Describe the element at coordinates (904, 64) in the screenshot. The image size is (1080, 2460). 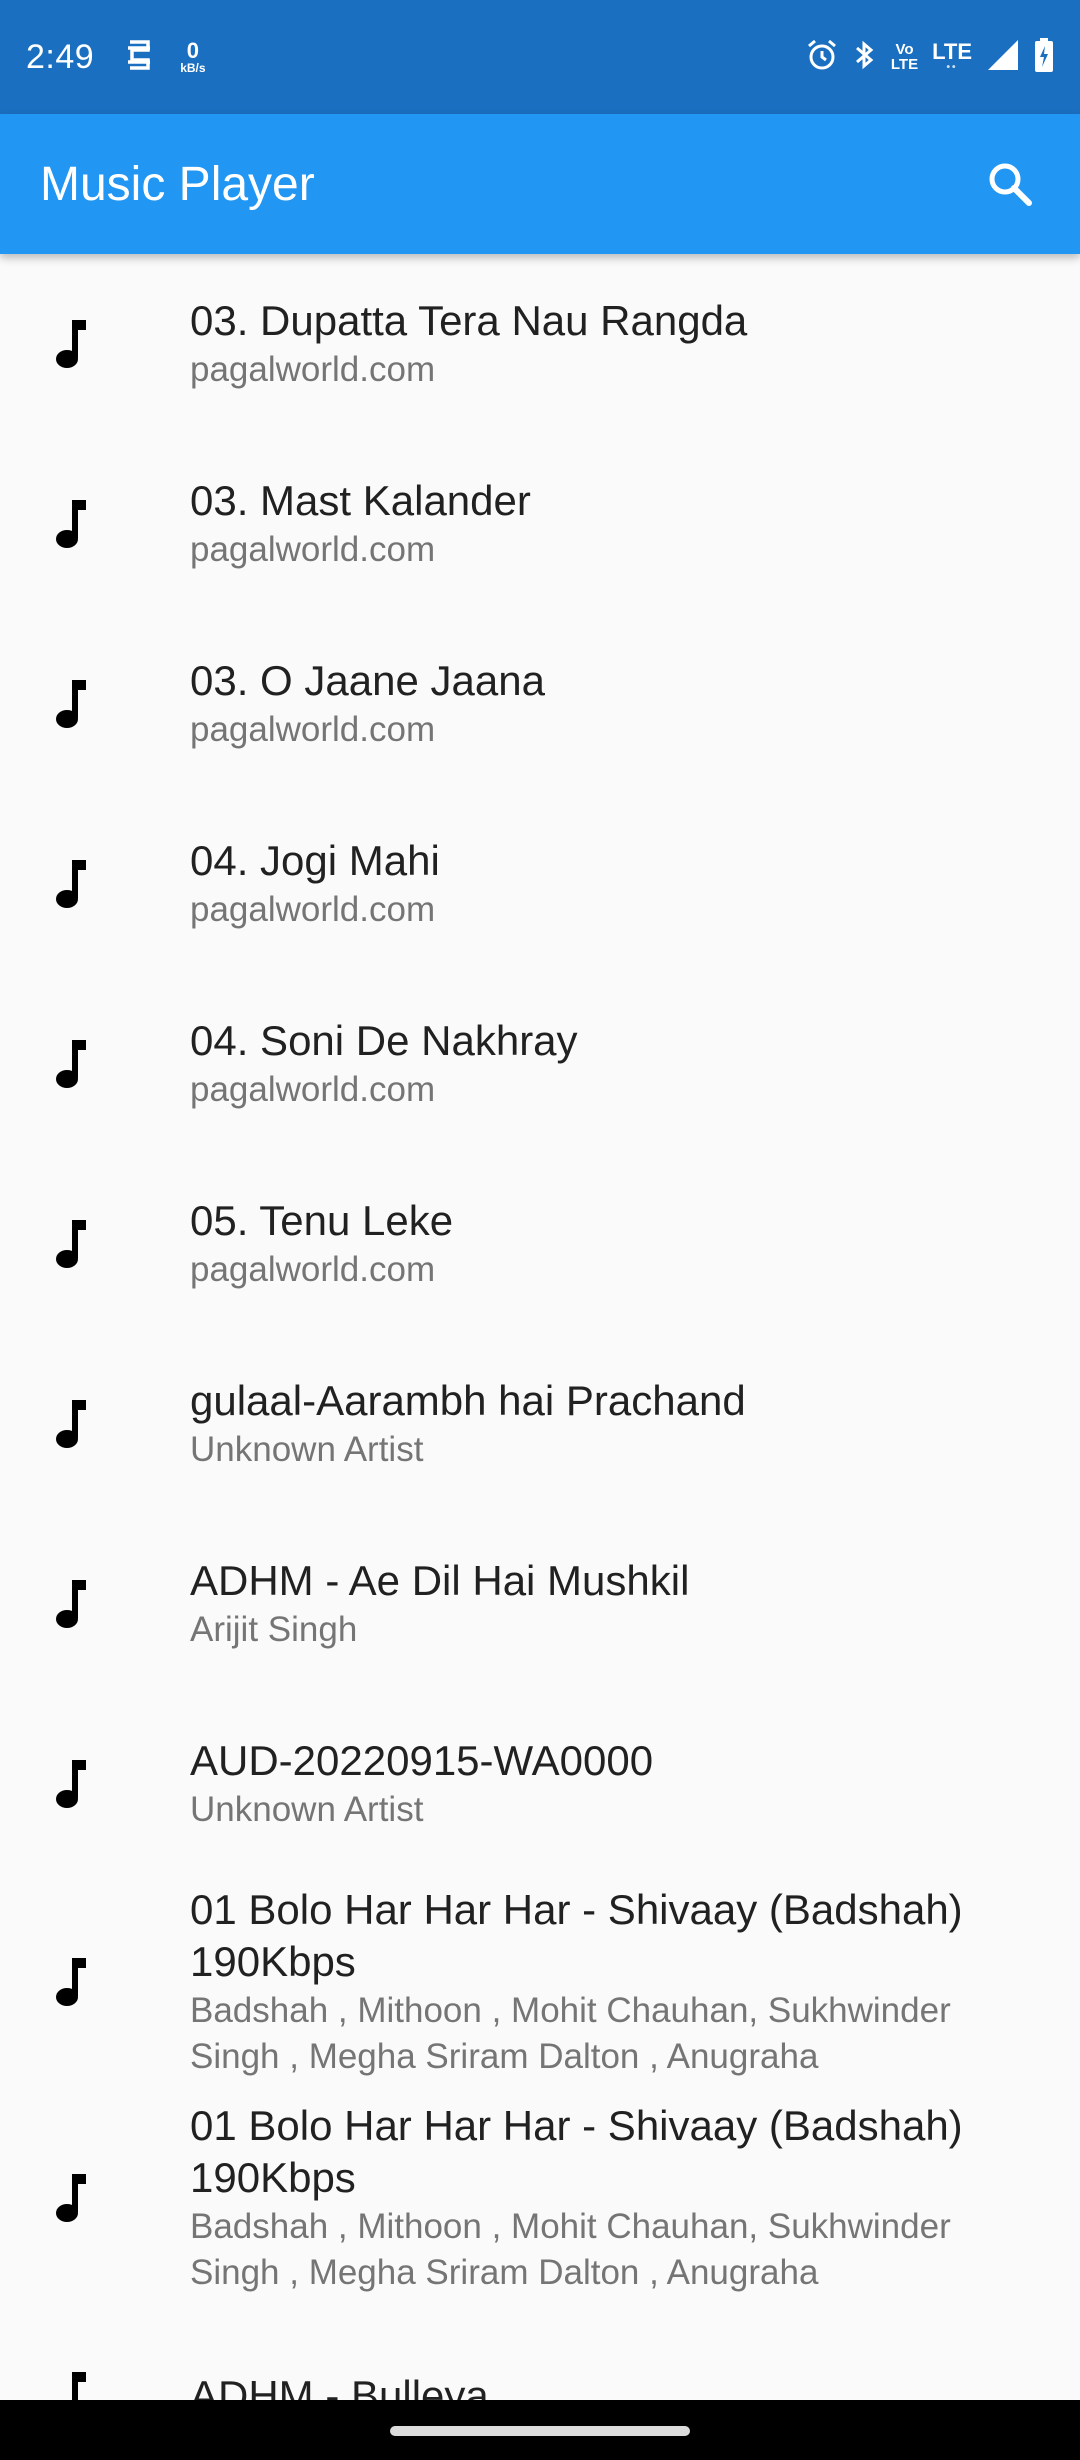
I see `volte-bottom-label: LTE` at that location.